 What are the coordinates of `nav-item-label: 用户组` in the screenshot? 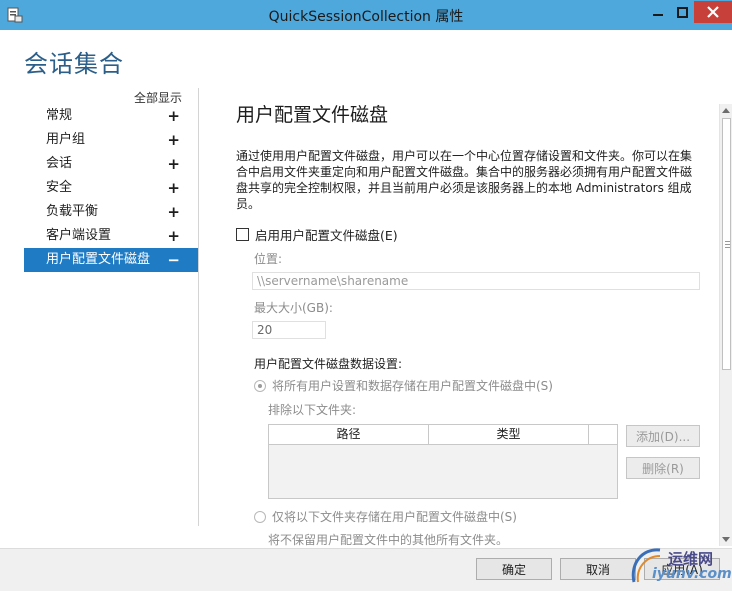 It's located at (66, 139).